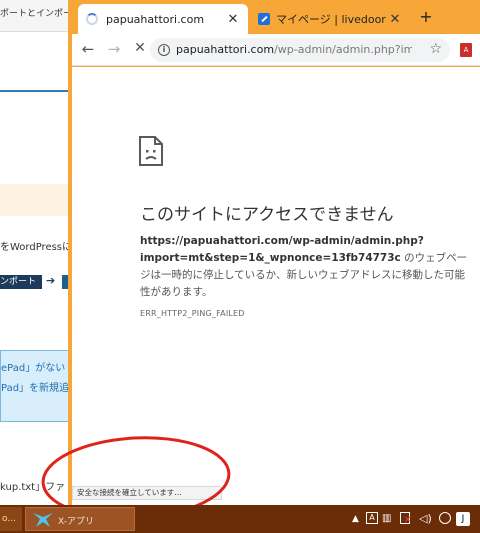 The height and width of the screenshot is (533, 480). What do you see at coordinates (21, 282) in the screenshot?
I see `background-import-button: ンポート` at bounding box center [21, 282].